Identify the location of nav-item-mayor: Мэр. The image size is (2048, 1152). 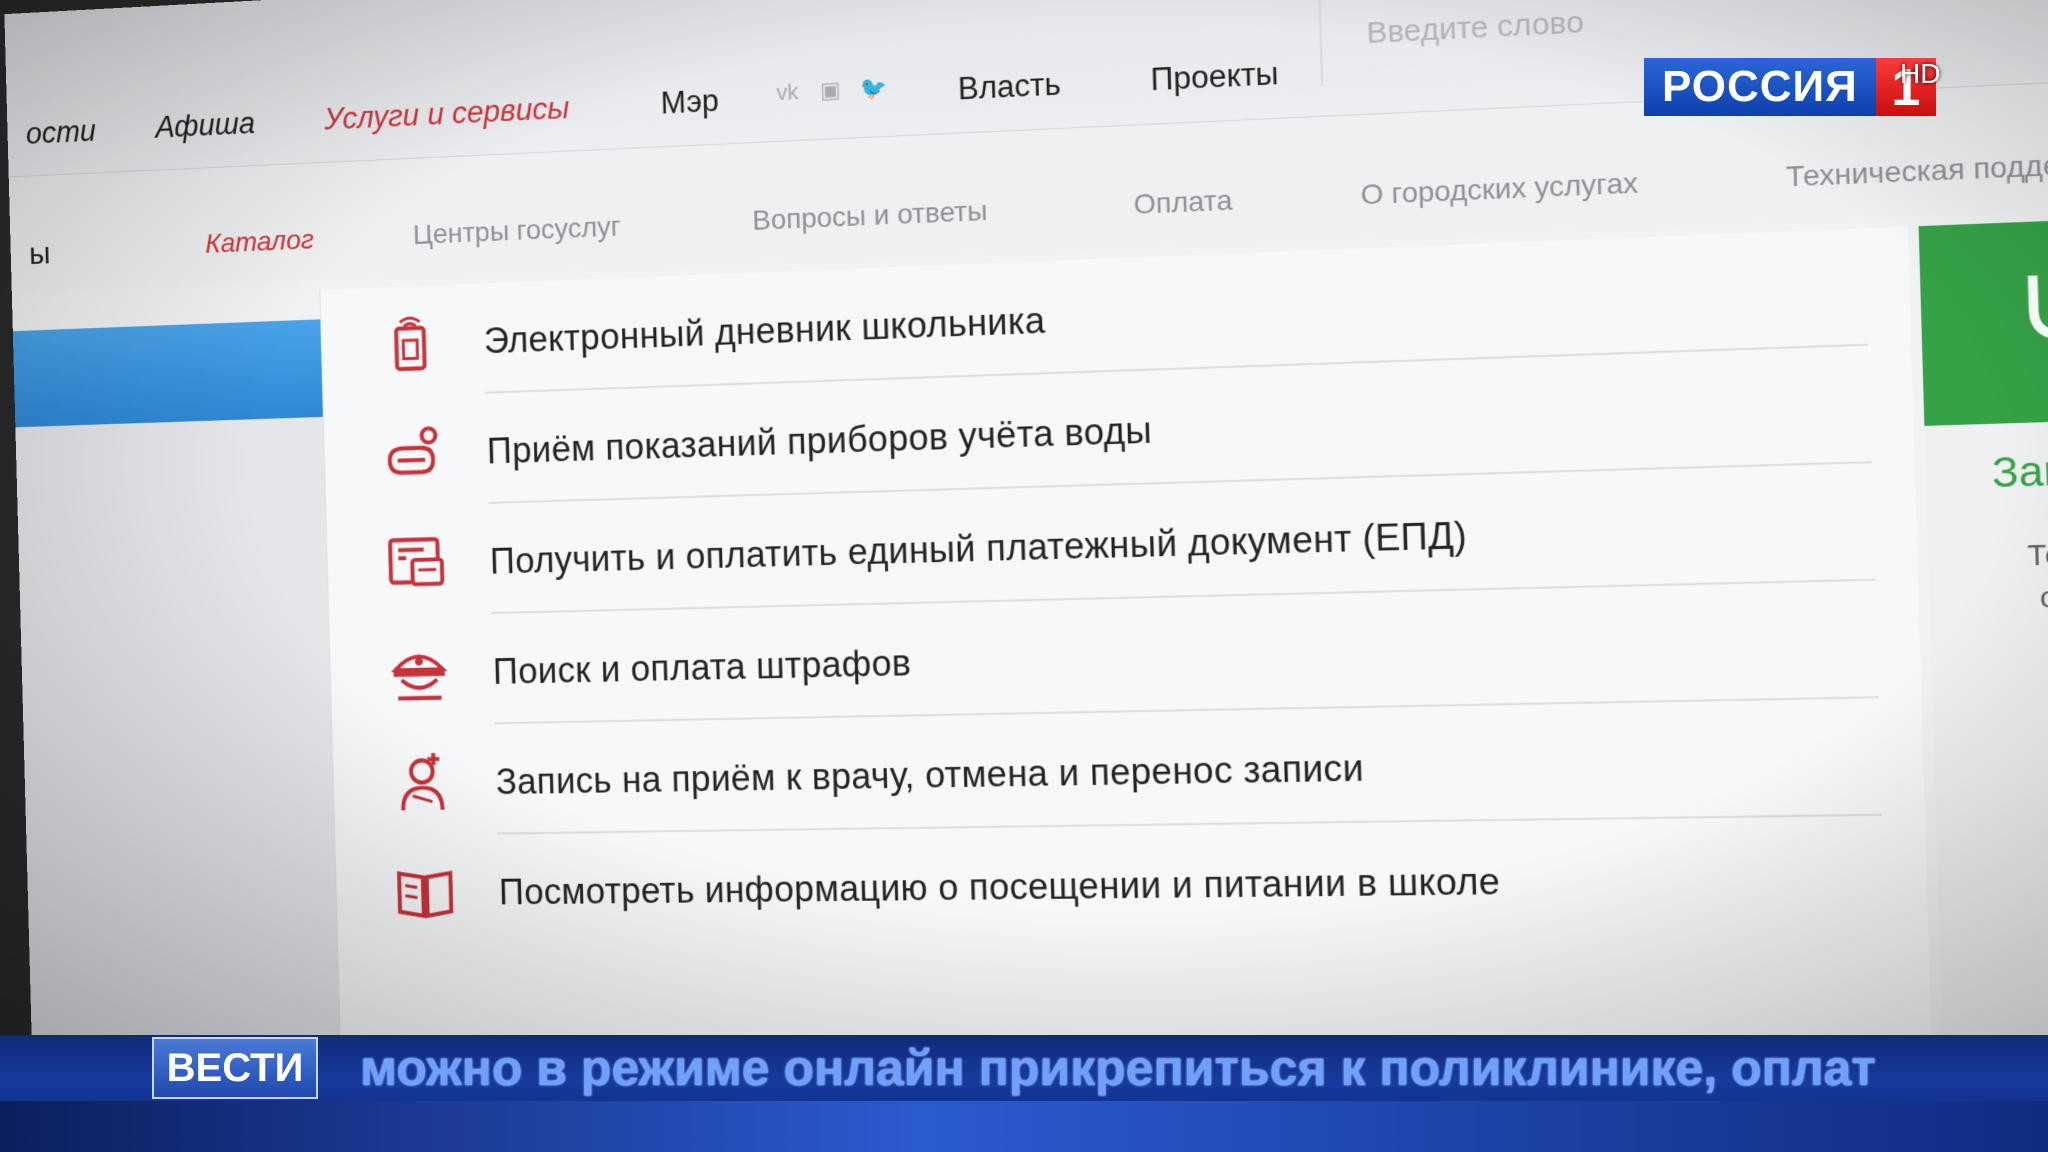
(689, 102).